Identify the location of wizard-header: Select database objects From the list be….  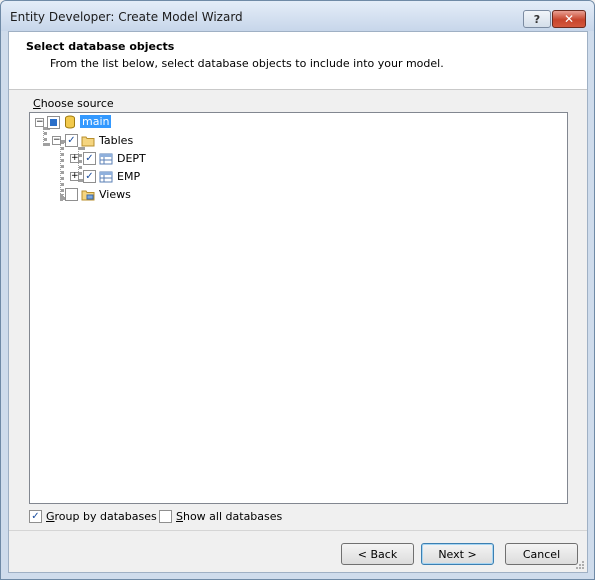
(298, 61).